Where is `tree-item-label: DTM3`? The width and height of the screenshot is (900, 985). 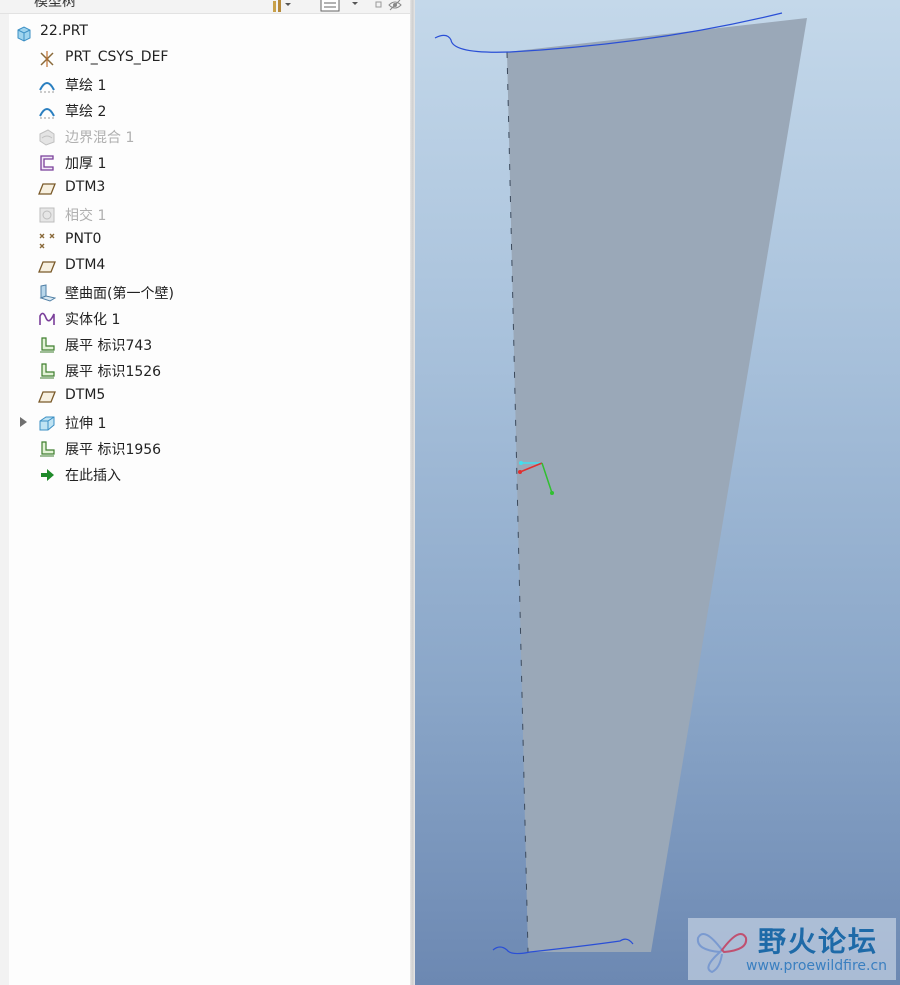
tree-item-label: DTM3 is located at coordinates (85, 187).